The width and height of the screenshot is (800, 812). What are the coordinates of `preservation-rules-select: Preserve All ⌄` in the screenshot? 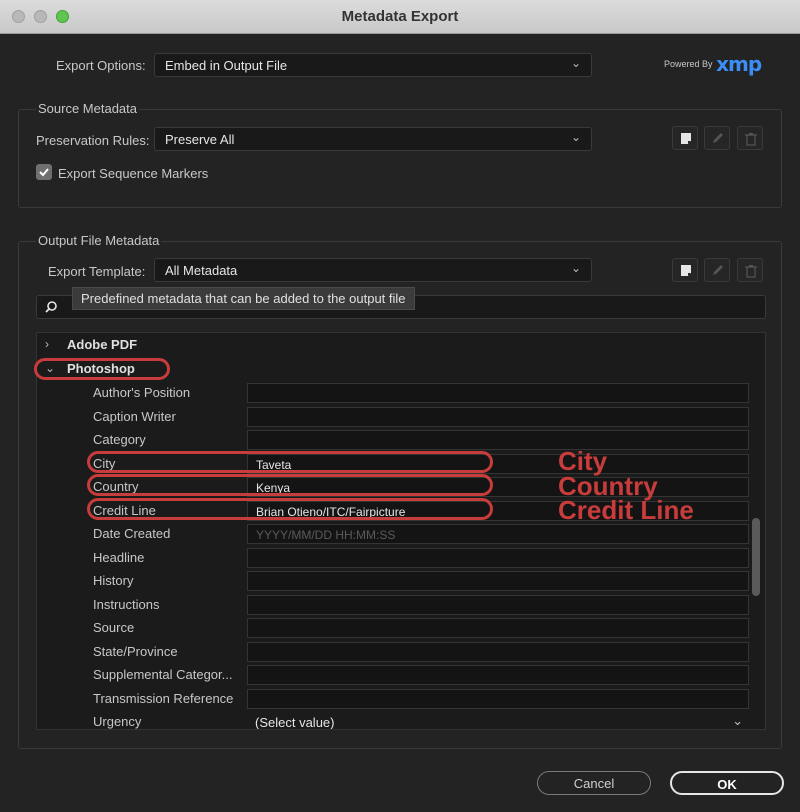 It's located at (373, 139).